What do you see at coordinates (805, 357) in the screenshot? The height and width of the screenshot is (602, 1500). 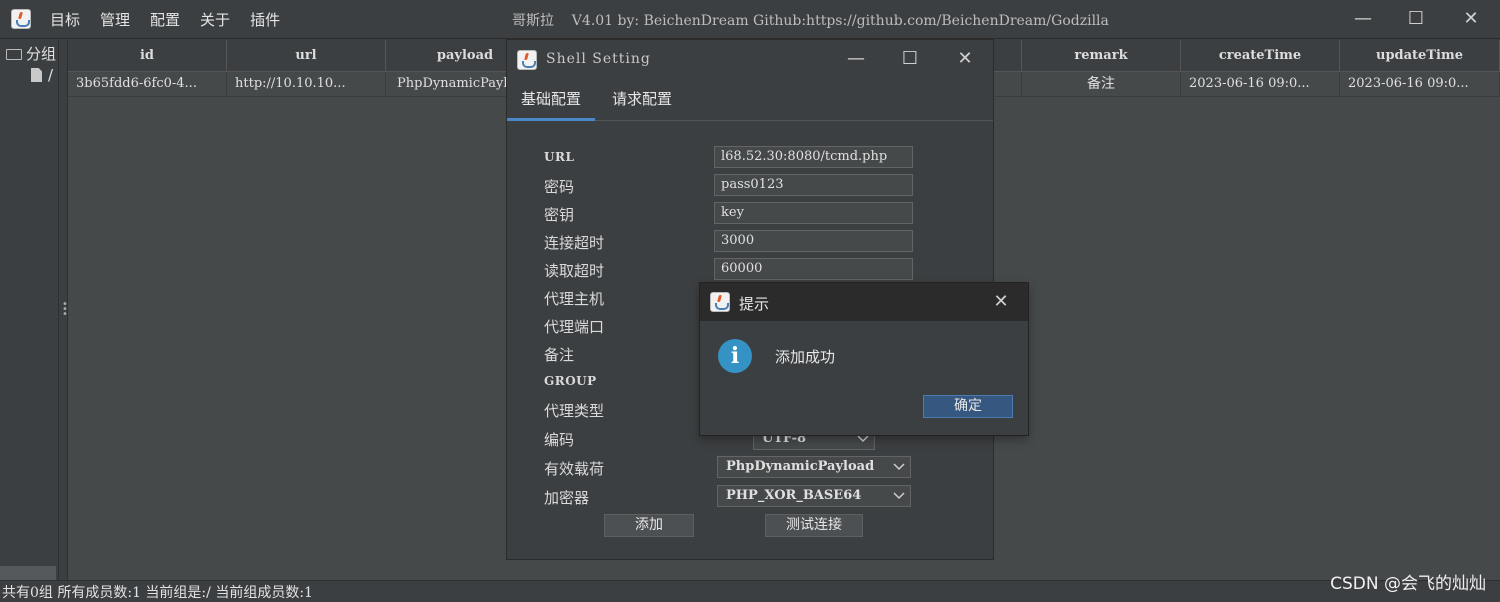 I see `info-message: 添加成功` at bounding box center [805, 357].